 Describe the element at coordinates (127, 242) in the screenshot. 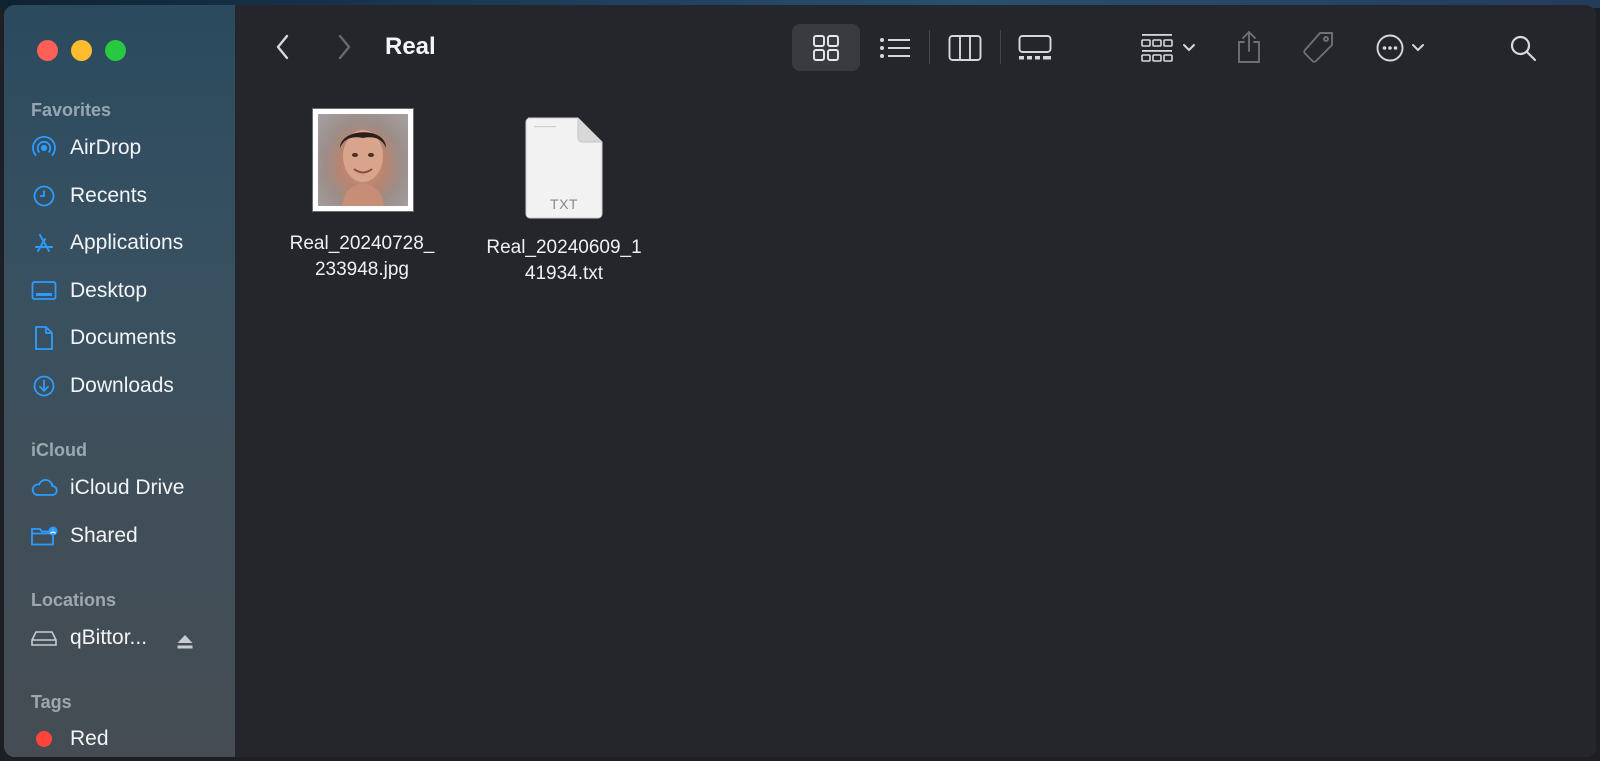

I see `sidebar-item-label: Applications` at that location.